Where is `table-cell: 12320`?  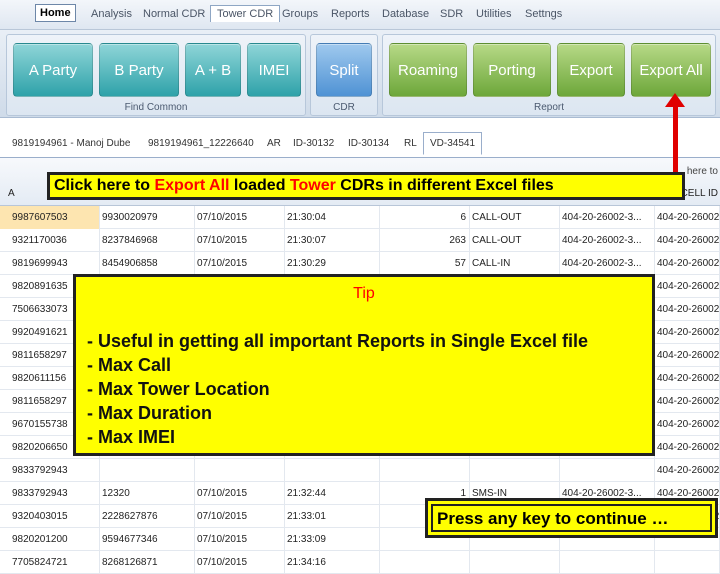
table-cell: 12320 is located at coordinates (147, 493).